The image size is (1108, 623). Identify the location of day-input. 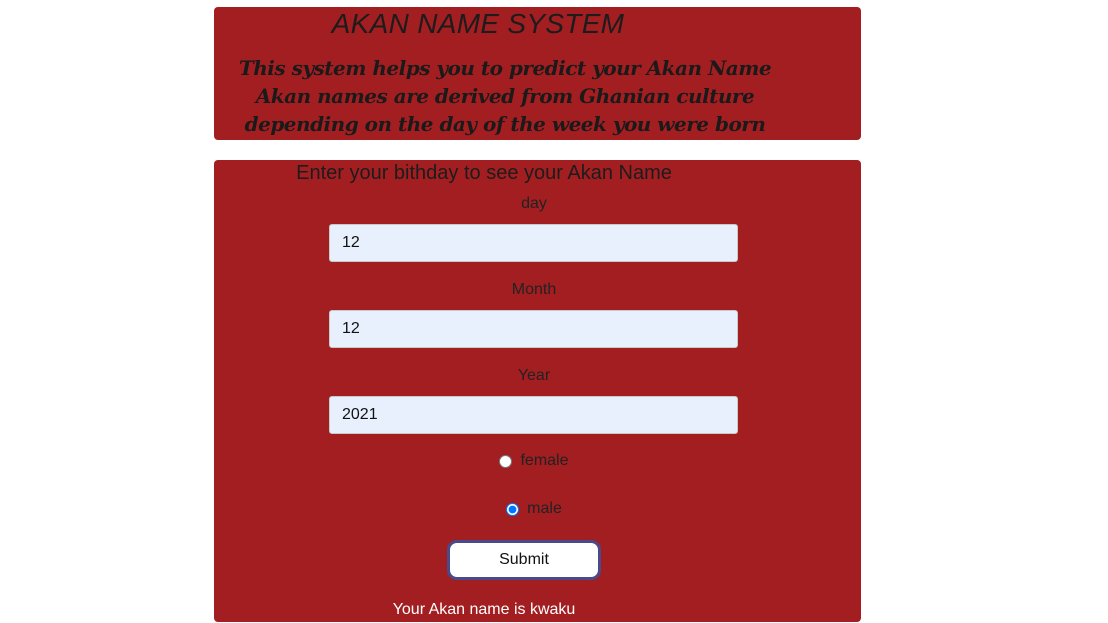
(533, 243).